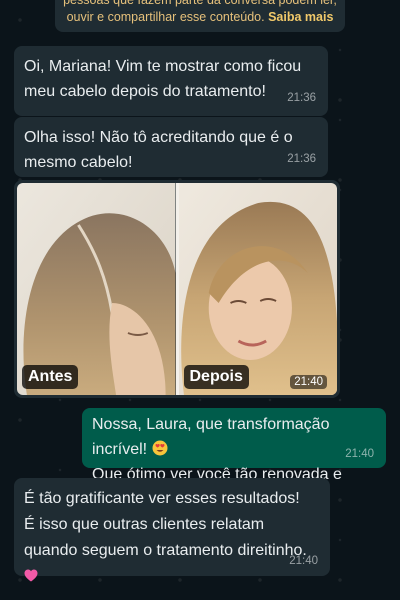 This screenshot has width=400, height=600. I want to click on before-photo: Antes, so click(96, 289).